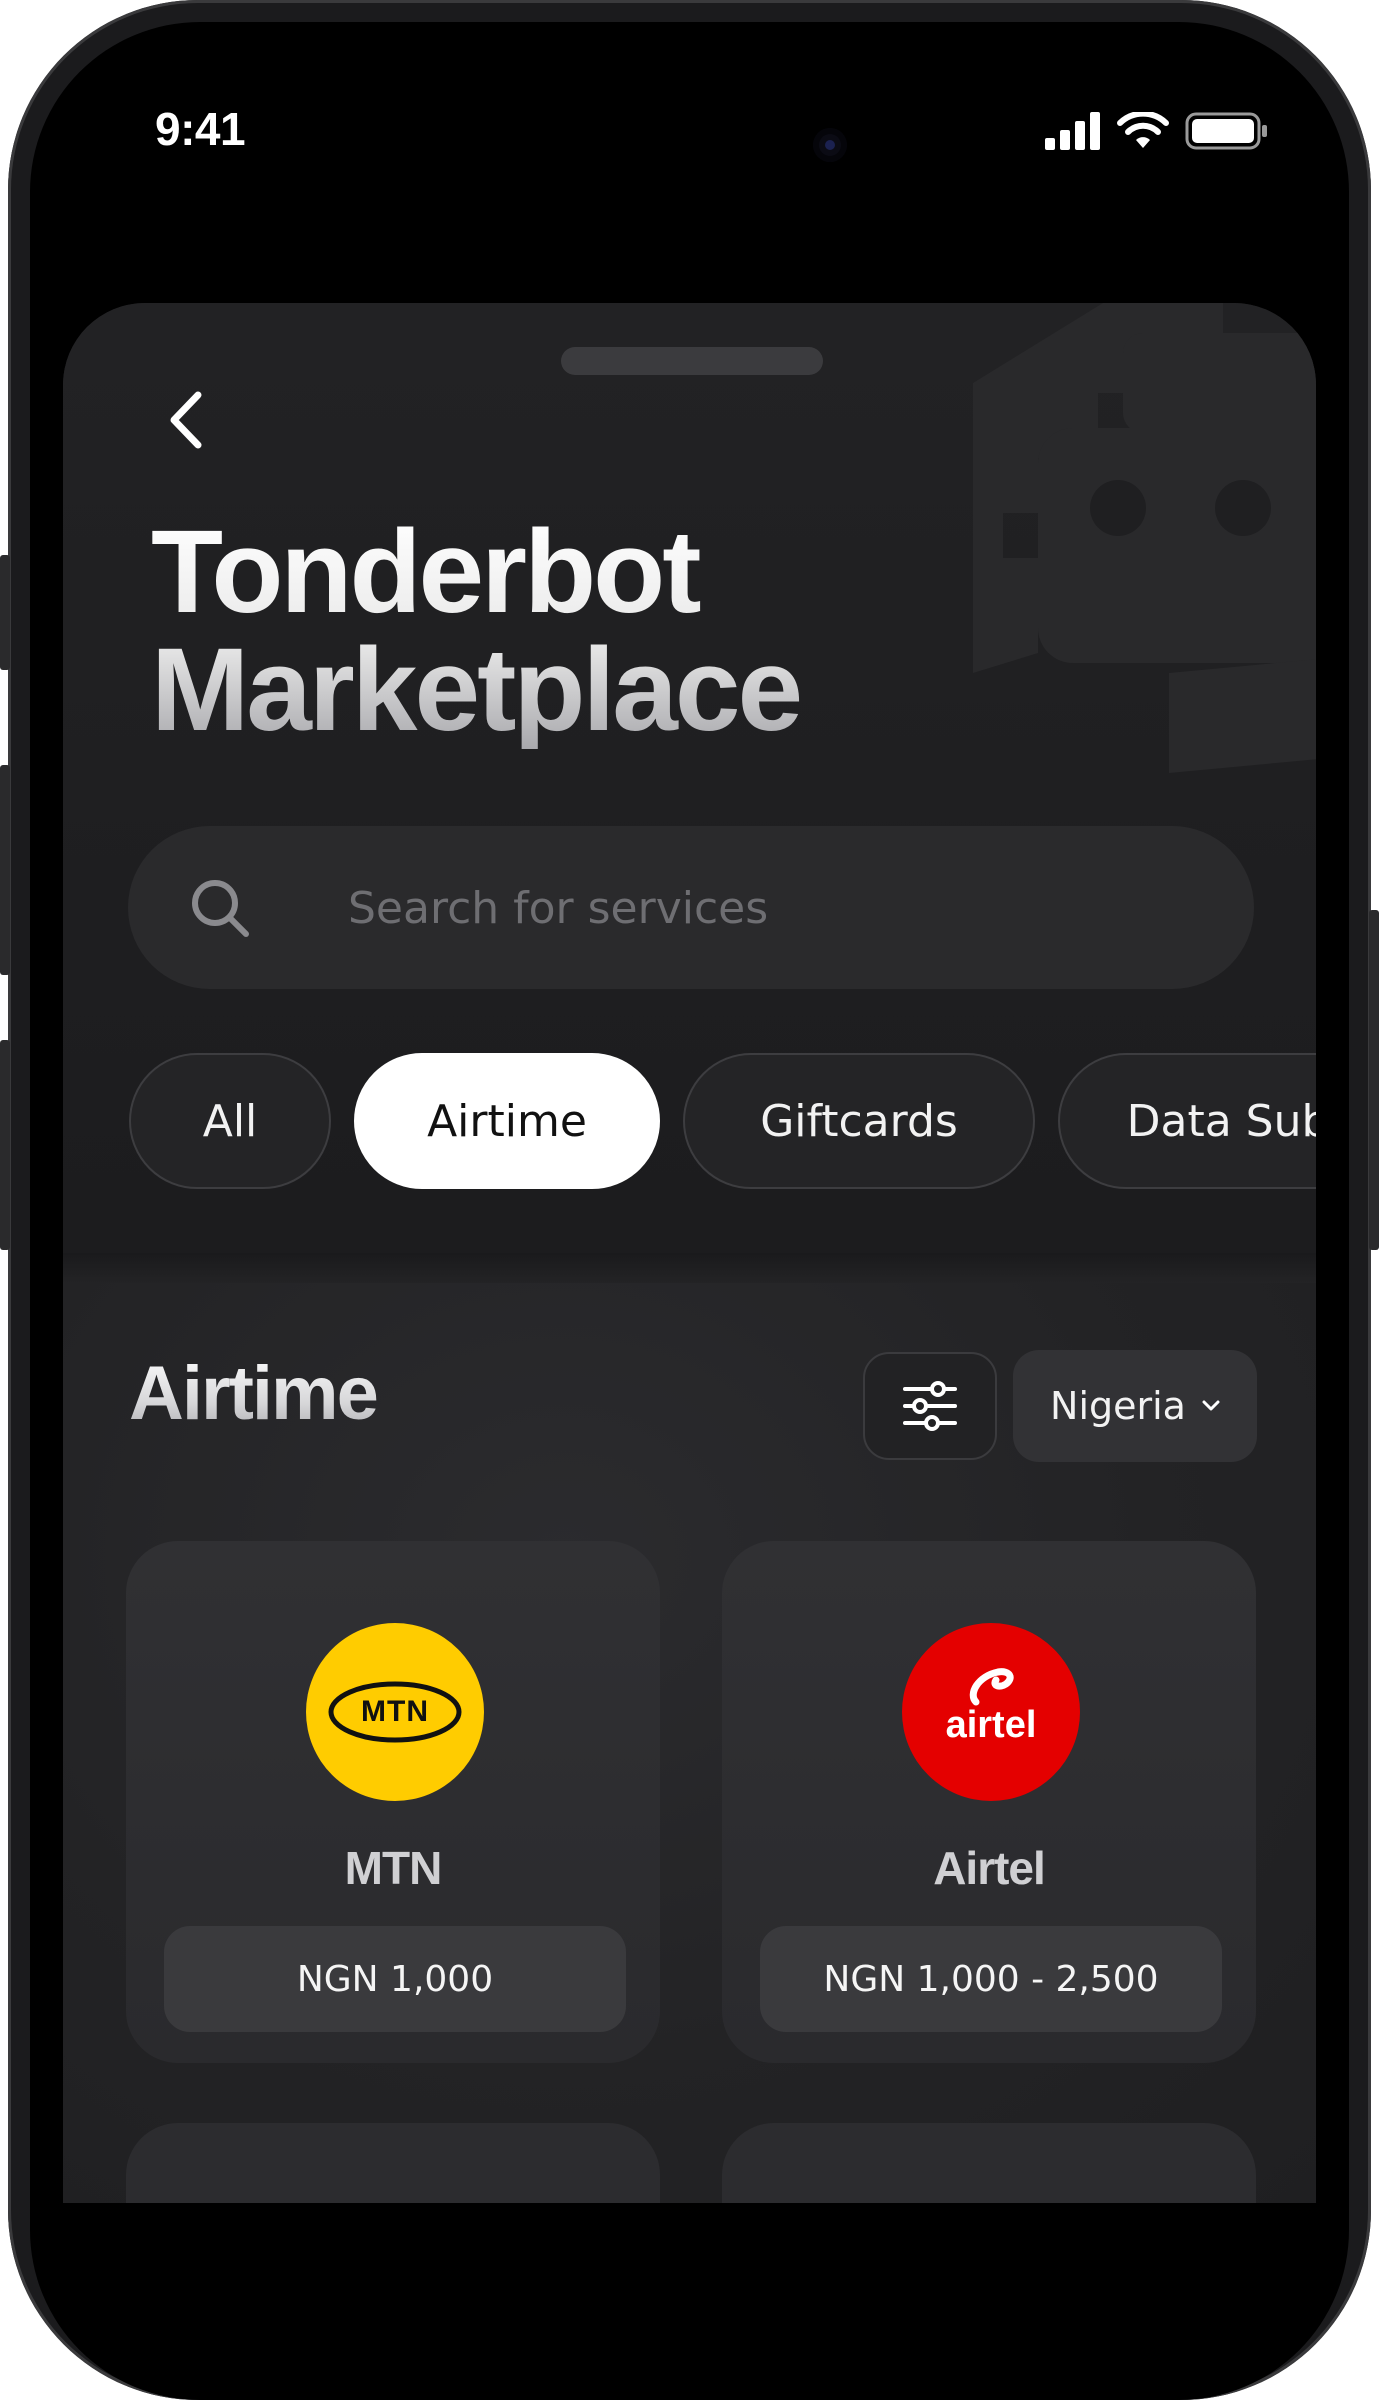  I want to click on battery-icon, so click(1226, 131).